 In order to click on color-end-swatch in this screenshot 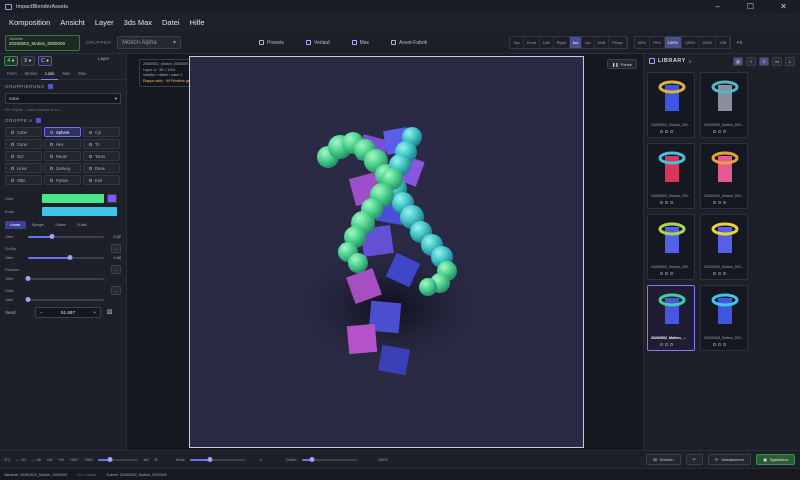, I will do `click(79, 211)`.